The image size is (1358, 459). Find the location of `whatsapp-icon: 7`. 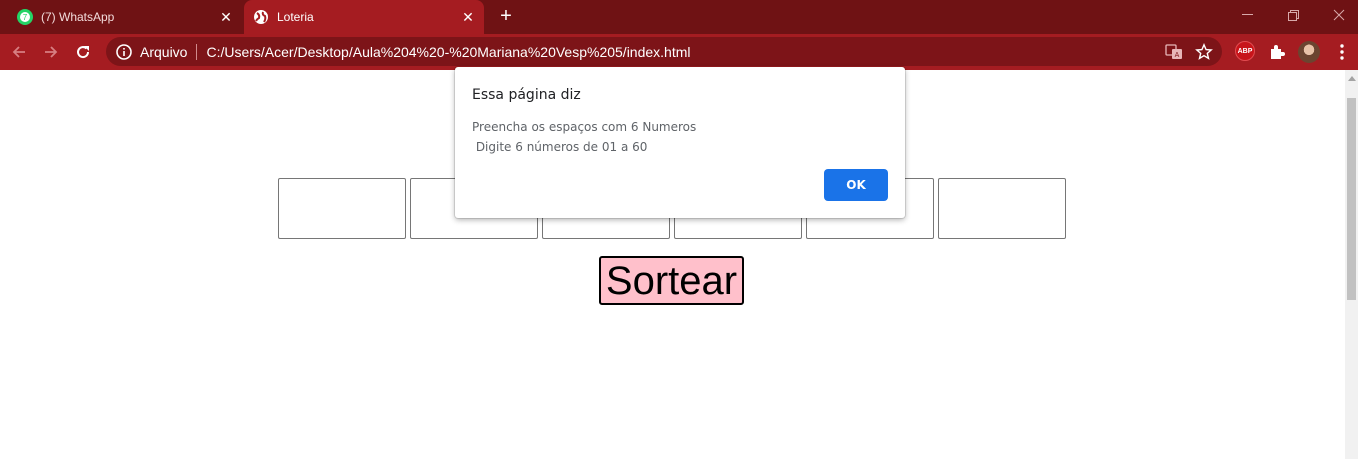

whatsapp-icon: 7 is located at coordinates (25, 17).